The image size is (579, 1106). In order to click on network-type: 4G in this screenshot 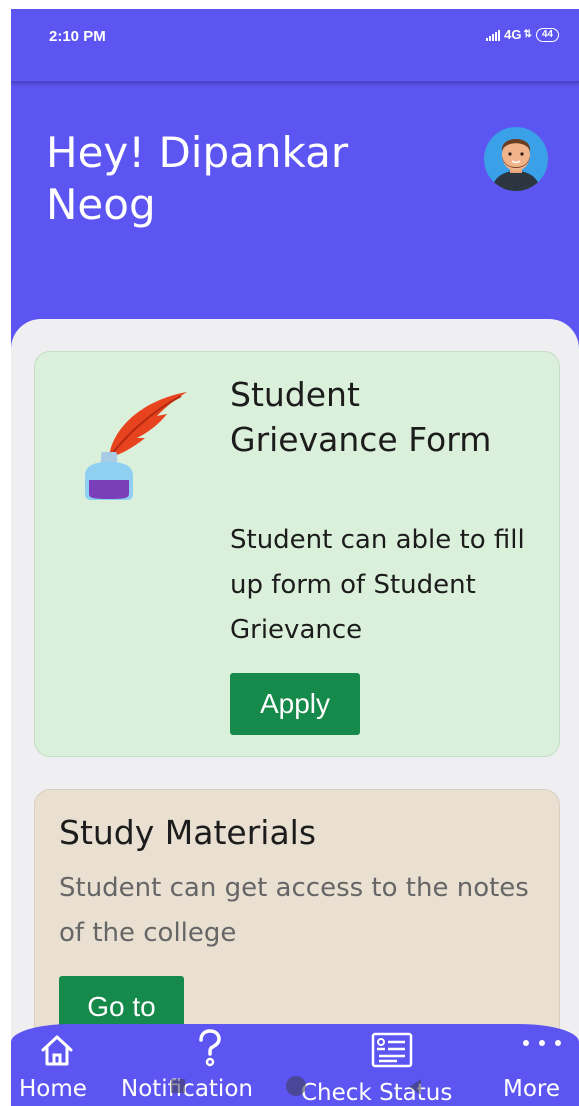, I will do `click(513, 34)`.